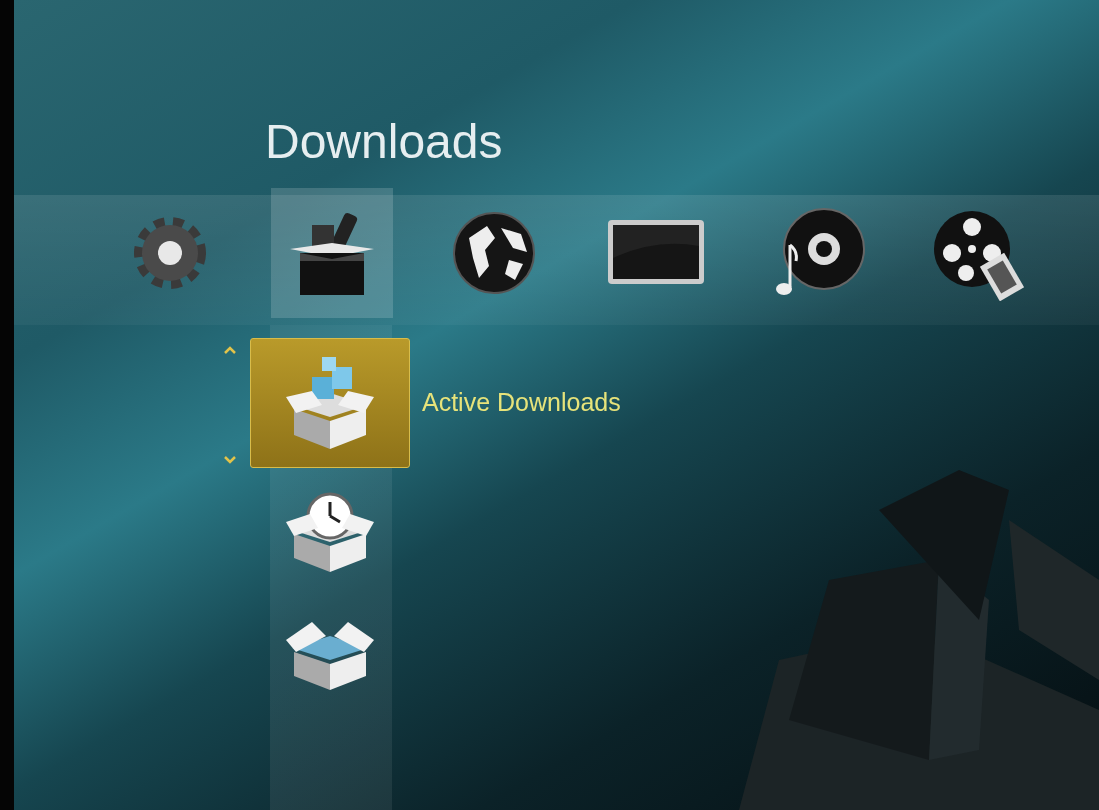 The image size is (1099, 810). What do you see at coordinates (230, 460) in the screenshot?
I see `scroll-down-icon` at bounding box center [230, 460].